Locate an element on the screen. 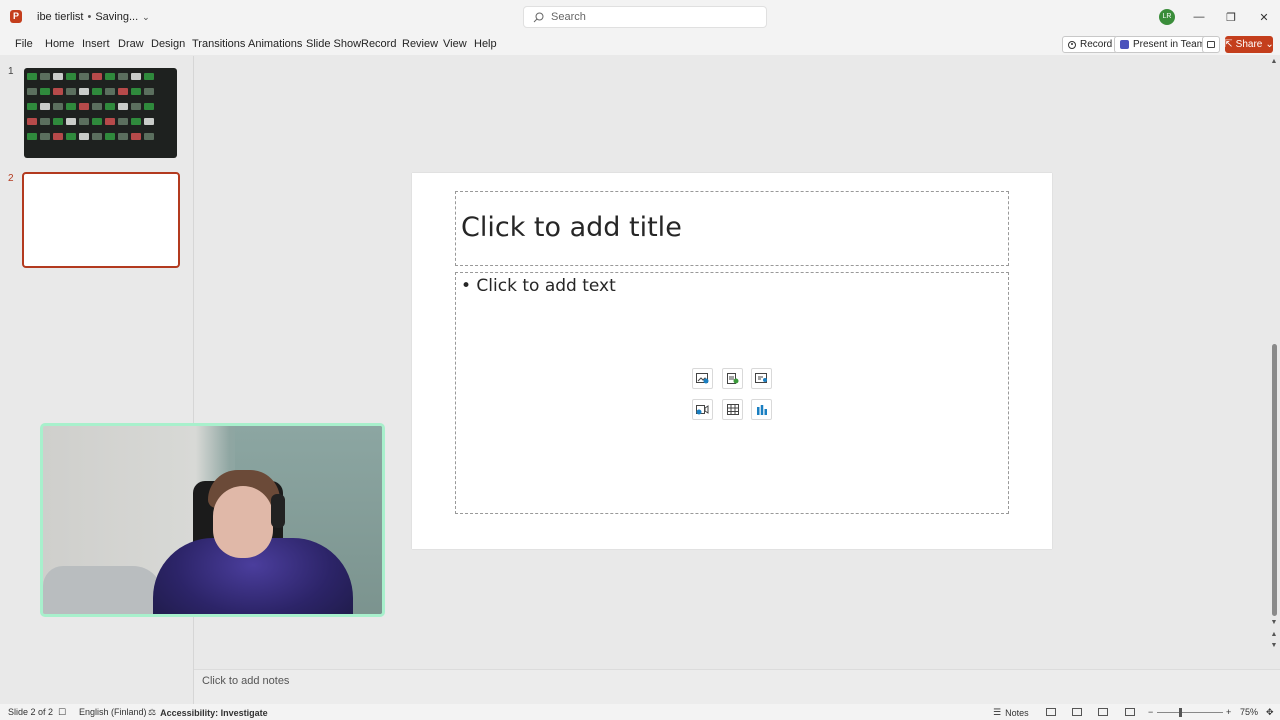  teams-icon is located at coordinates (1124, 44).